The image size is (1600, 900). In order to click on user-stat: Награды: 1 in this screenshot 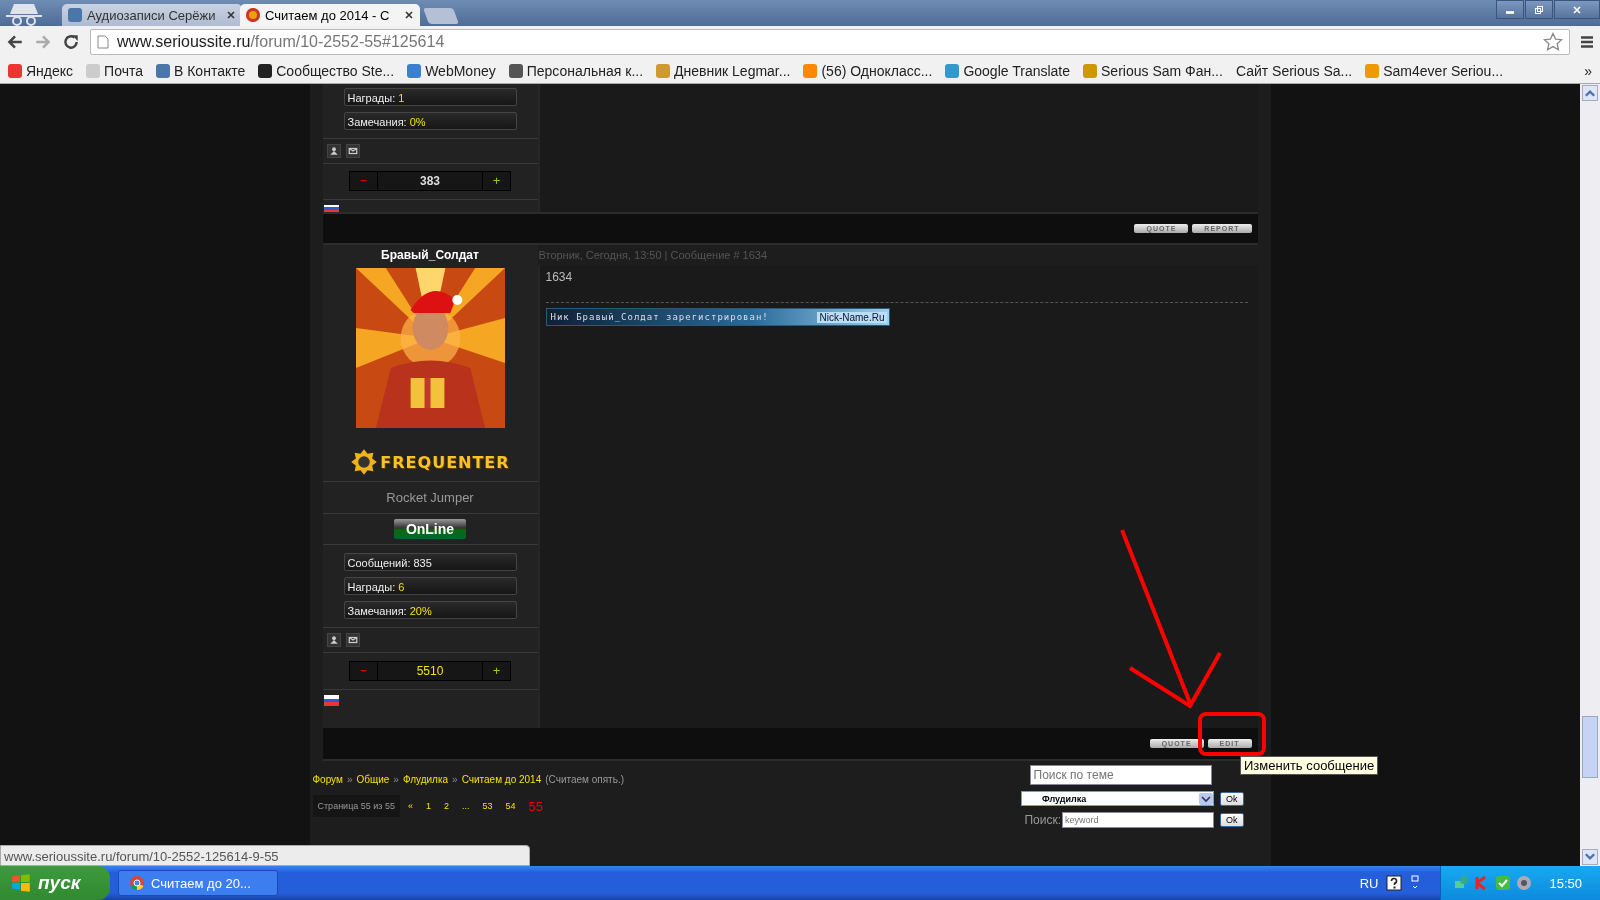, I will do `click(430, 97)`.